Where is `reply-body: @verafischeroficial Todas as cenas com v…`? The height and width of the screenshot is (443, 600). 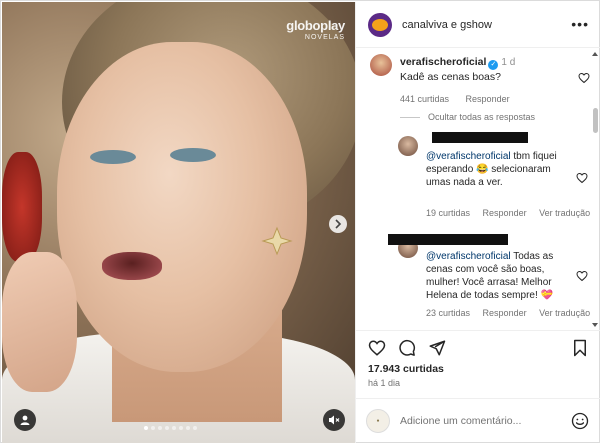 reply-body: @verafischeroficial Todas as cenas com v… is located at coordinates (501, 276).